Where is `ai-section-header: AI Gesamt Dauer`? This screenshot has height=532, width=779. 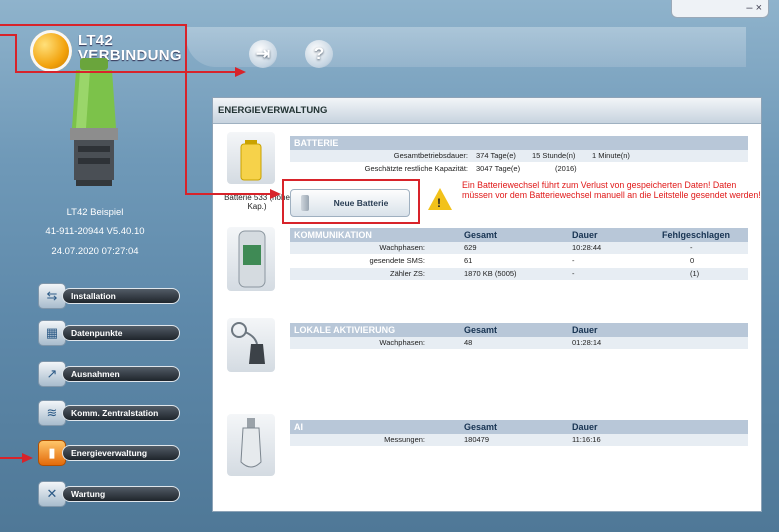
ai-section-header: AI Gesamt Dauer is located at coordinates (519, 427).